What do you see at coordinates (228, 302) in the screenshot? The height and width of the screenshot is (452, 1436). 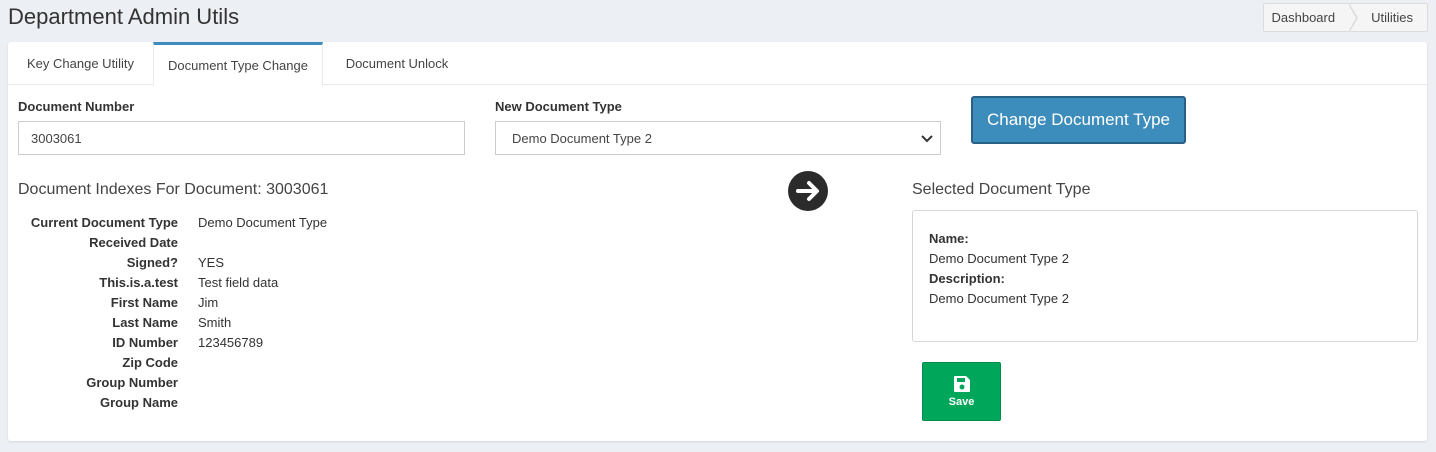 I see `field-row: First Name Jim` at bounding box center [228, 302].